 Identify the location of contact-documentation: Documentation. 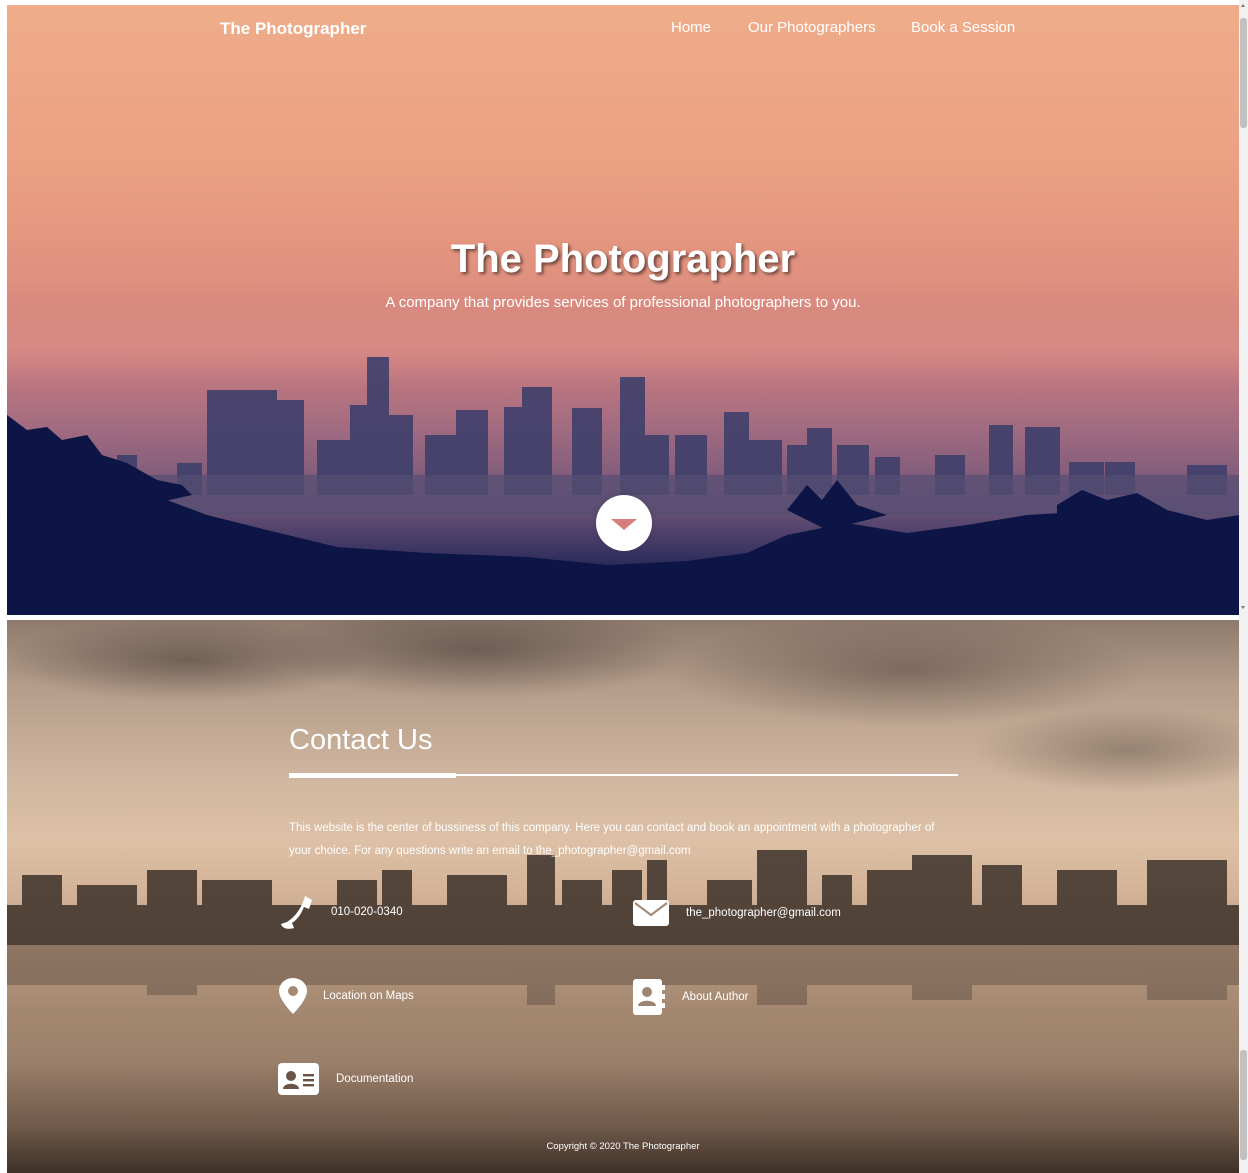
(345, 1079).